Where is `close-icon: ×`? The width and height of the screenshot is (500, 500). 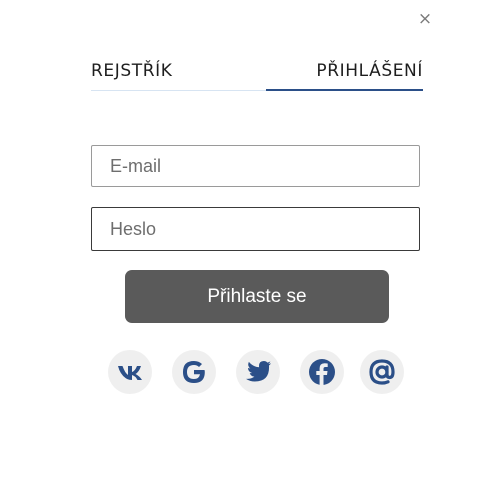
close-icon: × is located at coordinates (425, 19).